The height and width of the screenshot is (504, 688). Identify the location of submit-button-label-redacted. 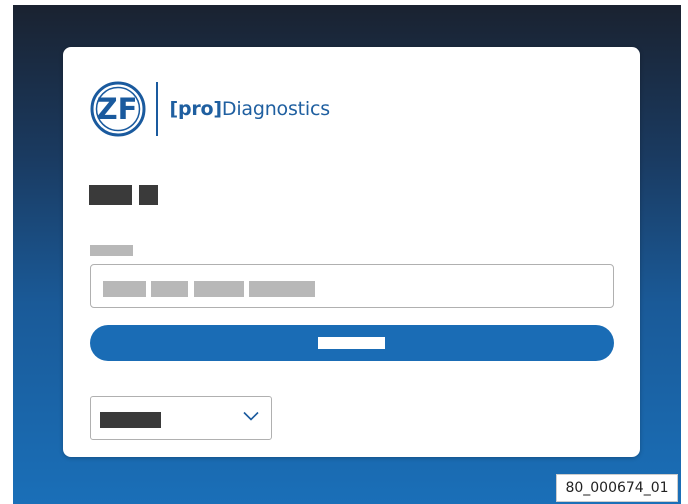
(351, 343).